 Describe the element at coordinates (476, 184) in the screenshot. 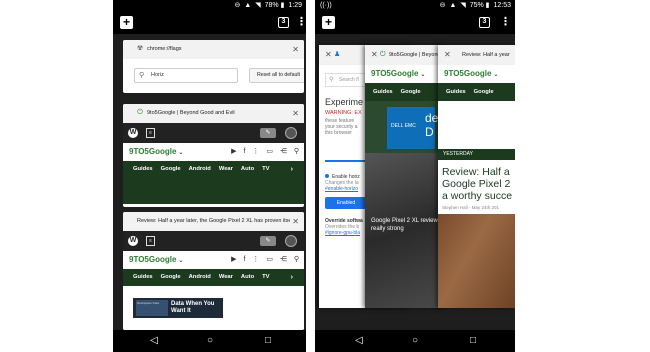

I see `headline-line: Google Pixel 2` at that location.